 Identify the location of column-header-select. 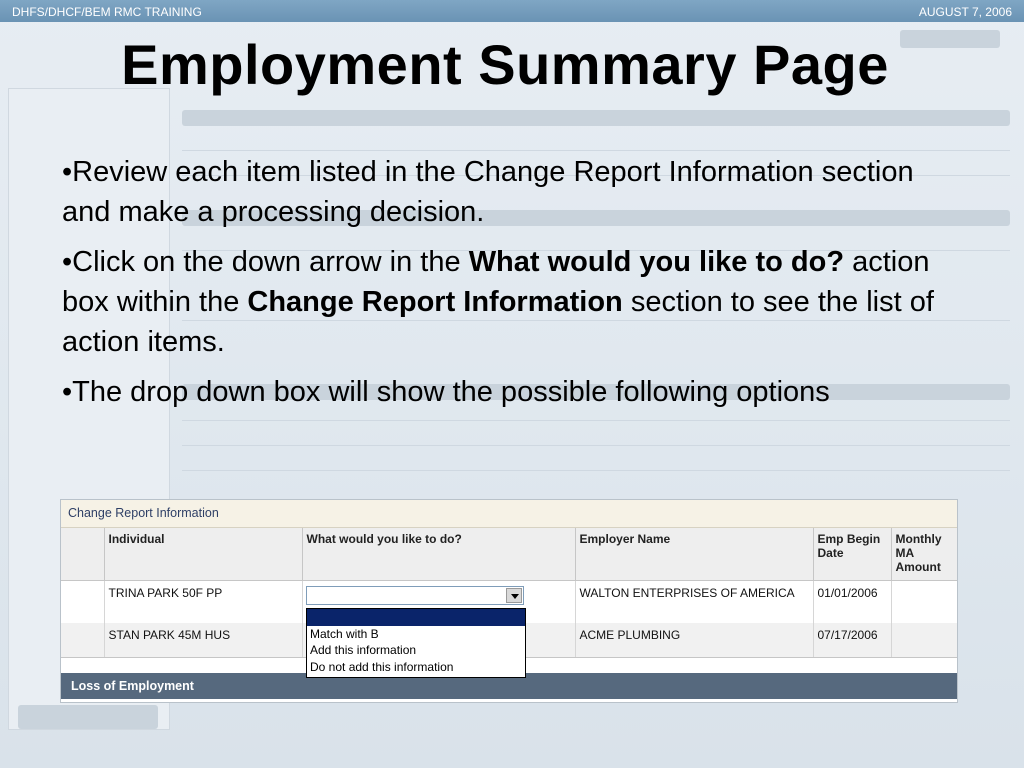
(83, 554).